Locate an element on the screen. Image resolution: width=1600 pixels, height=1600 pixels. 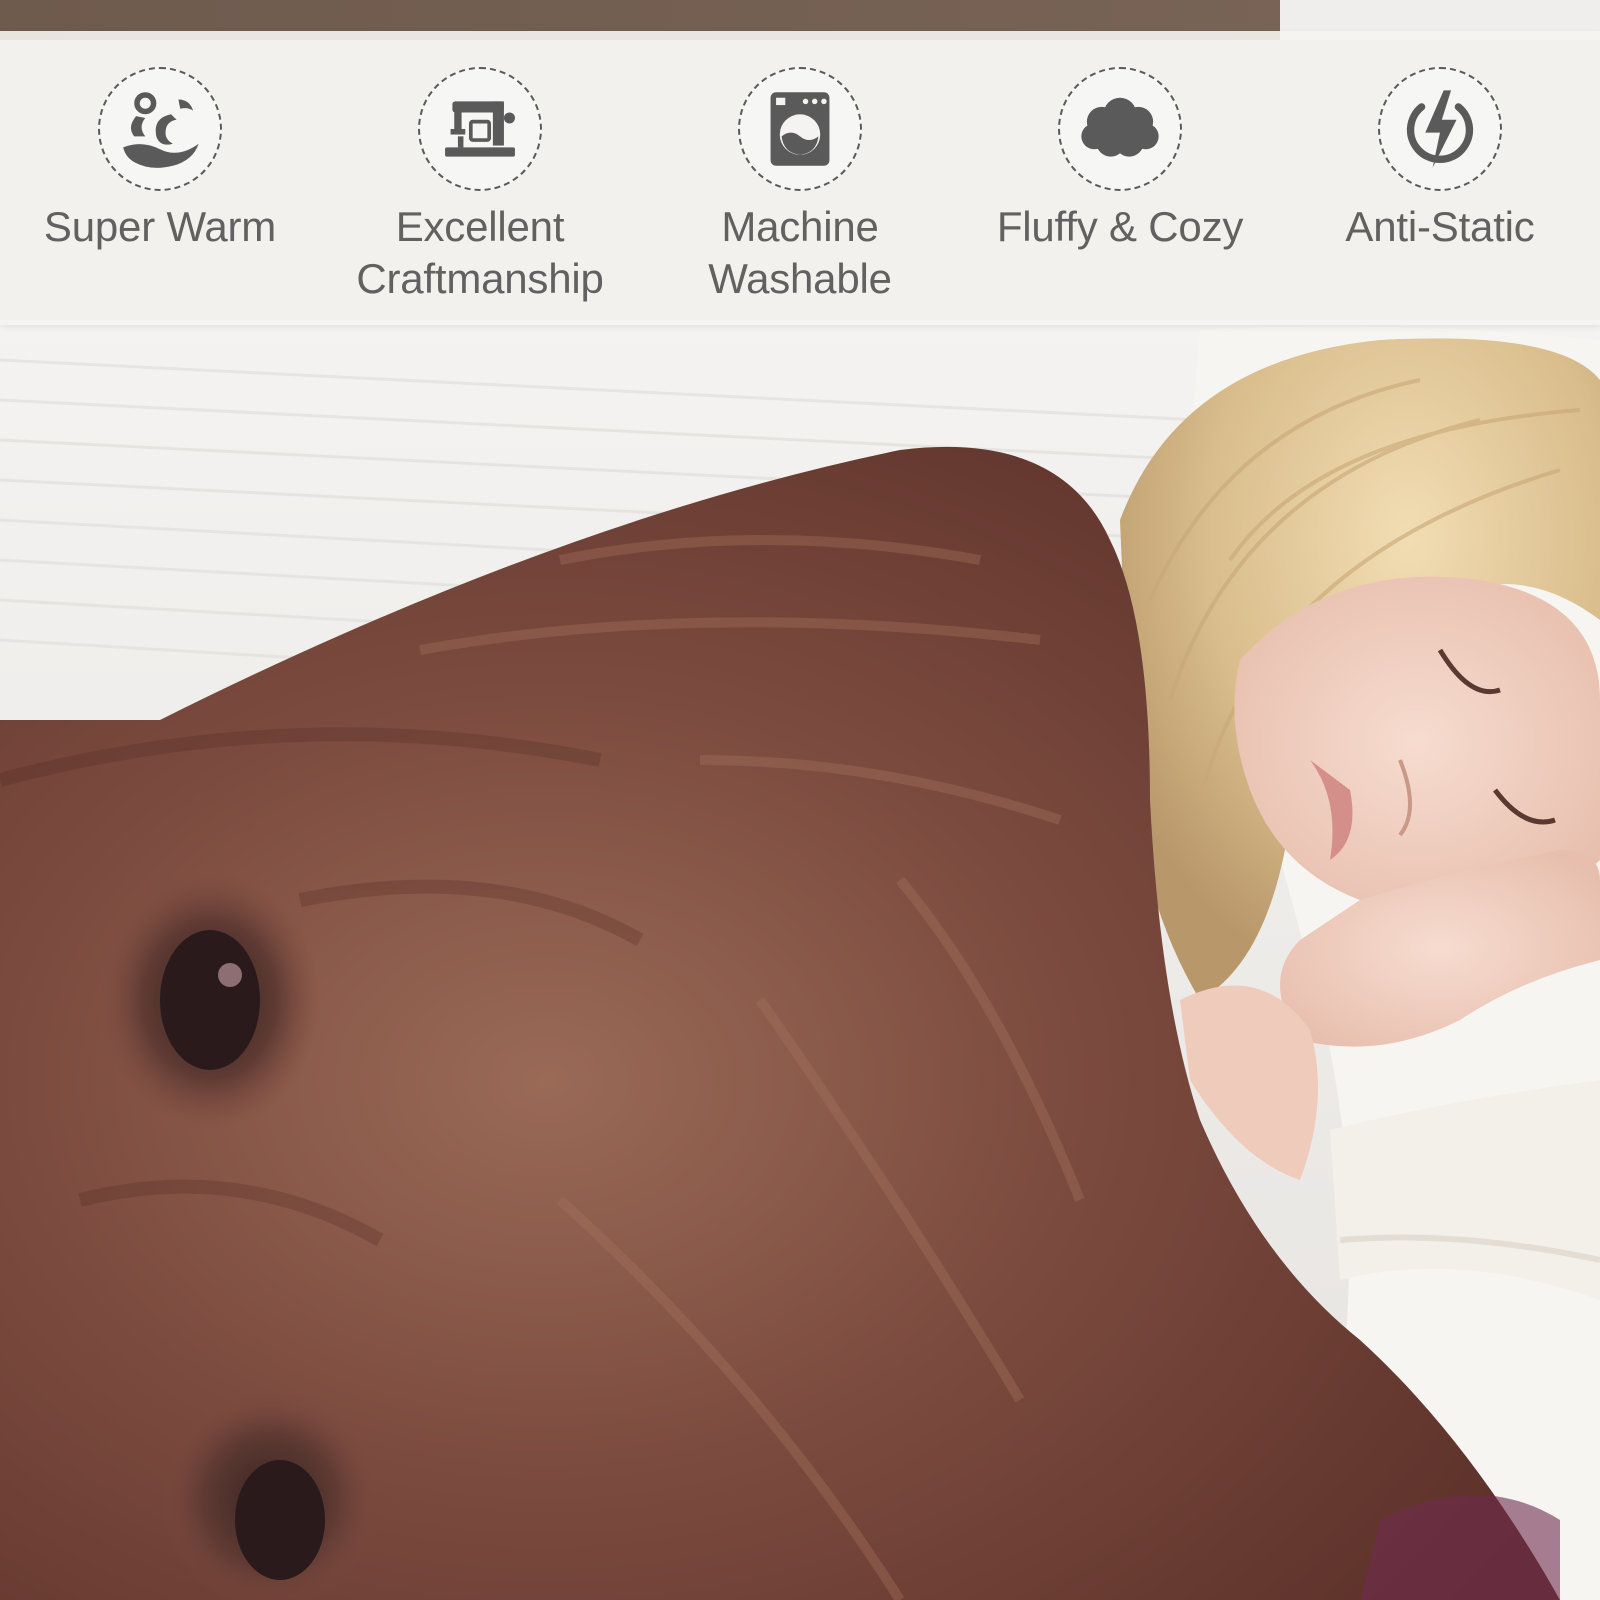
feature-fluffy-cozy: Fluffy & Cozy is located at coordinates (1120, 160).